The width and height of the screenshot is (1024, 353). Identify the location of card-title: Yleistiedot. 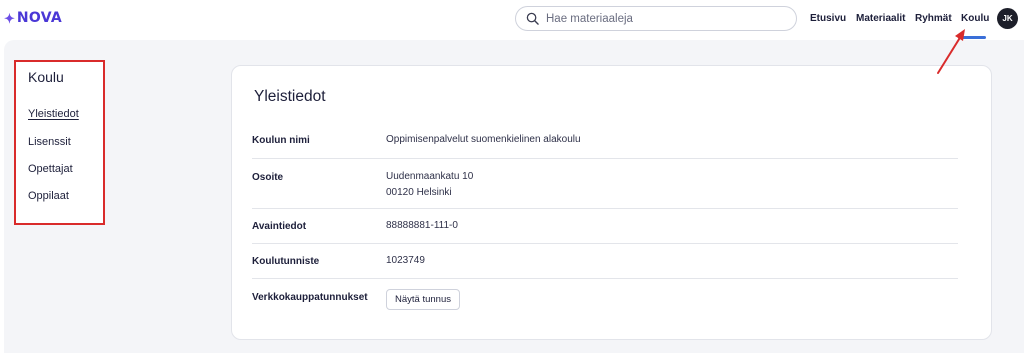
(290, 96).